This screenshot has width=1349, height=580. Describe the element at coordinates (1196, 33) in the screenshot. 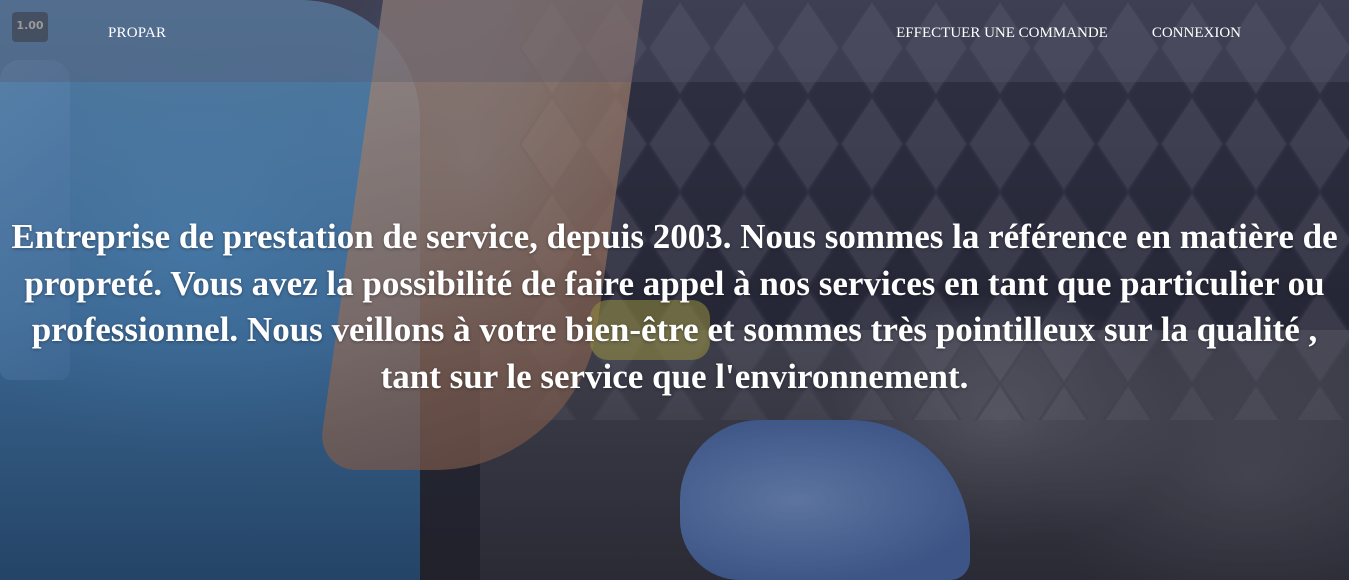

I see `nav-link-connexion: CONNEXION` at that location.